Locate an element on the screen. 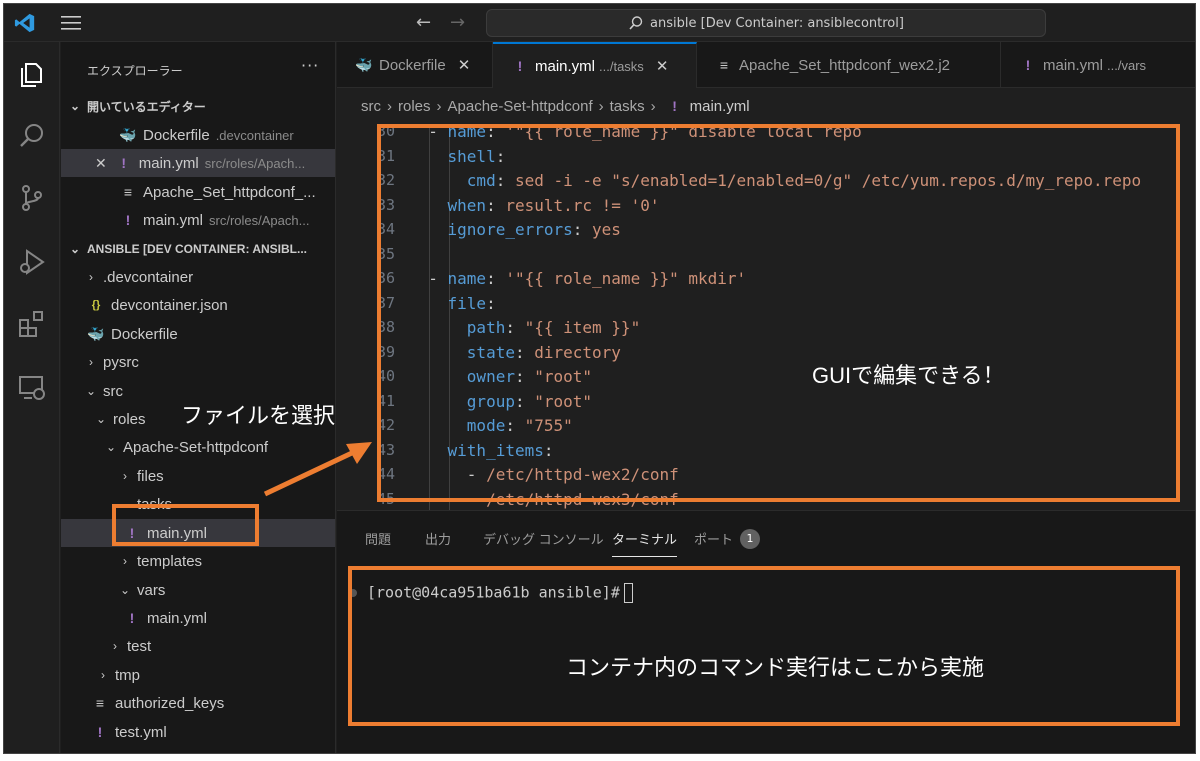 The width and height of the screenshot is (1200, 761). open-editors-section: ⌄ 開いているエディター is located at coordinates (198, 106).